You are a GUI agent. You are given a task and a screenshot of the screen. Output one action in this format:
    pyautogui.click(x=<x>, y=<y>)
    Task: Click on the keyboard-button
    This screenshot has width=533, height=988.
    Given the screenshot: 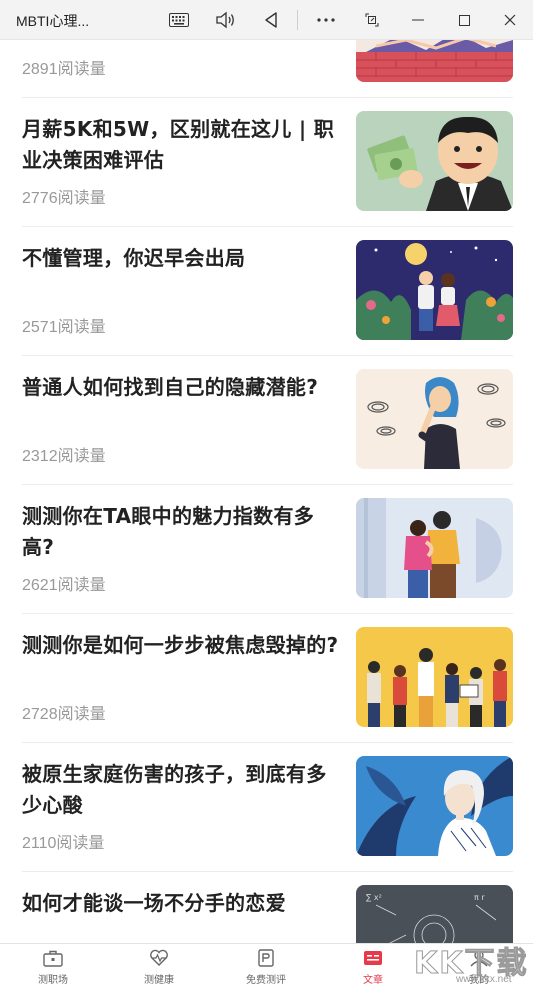 What is the action you would take?
    pyautogui.click(x=179, y=20)
    